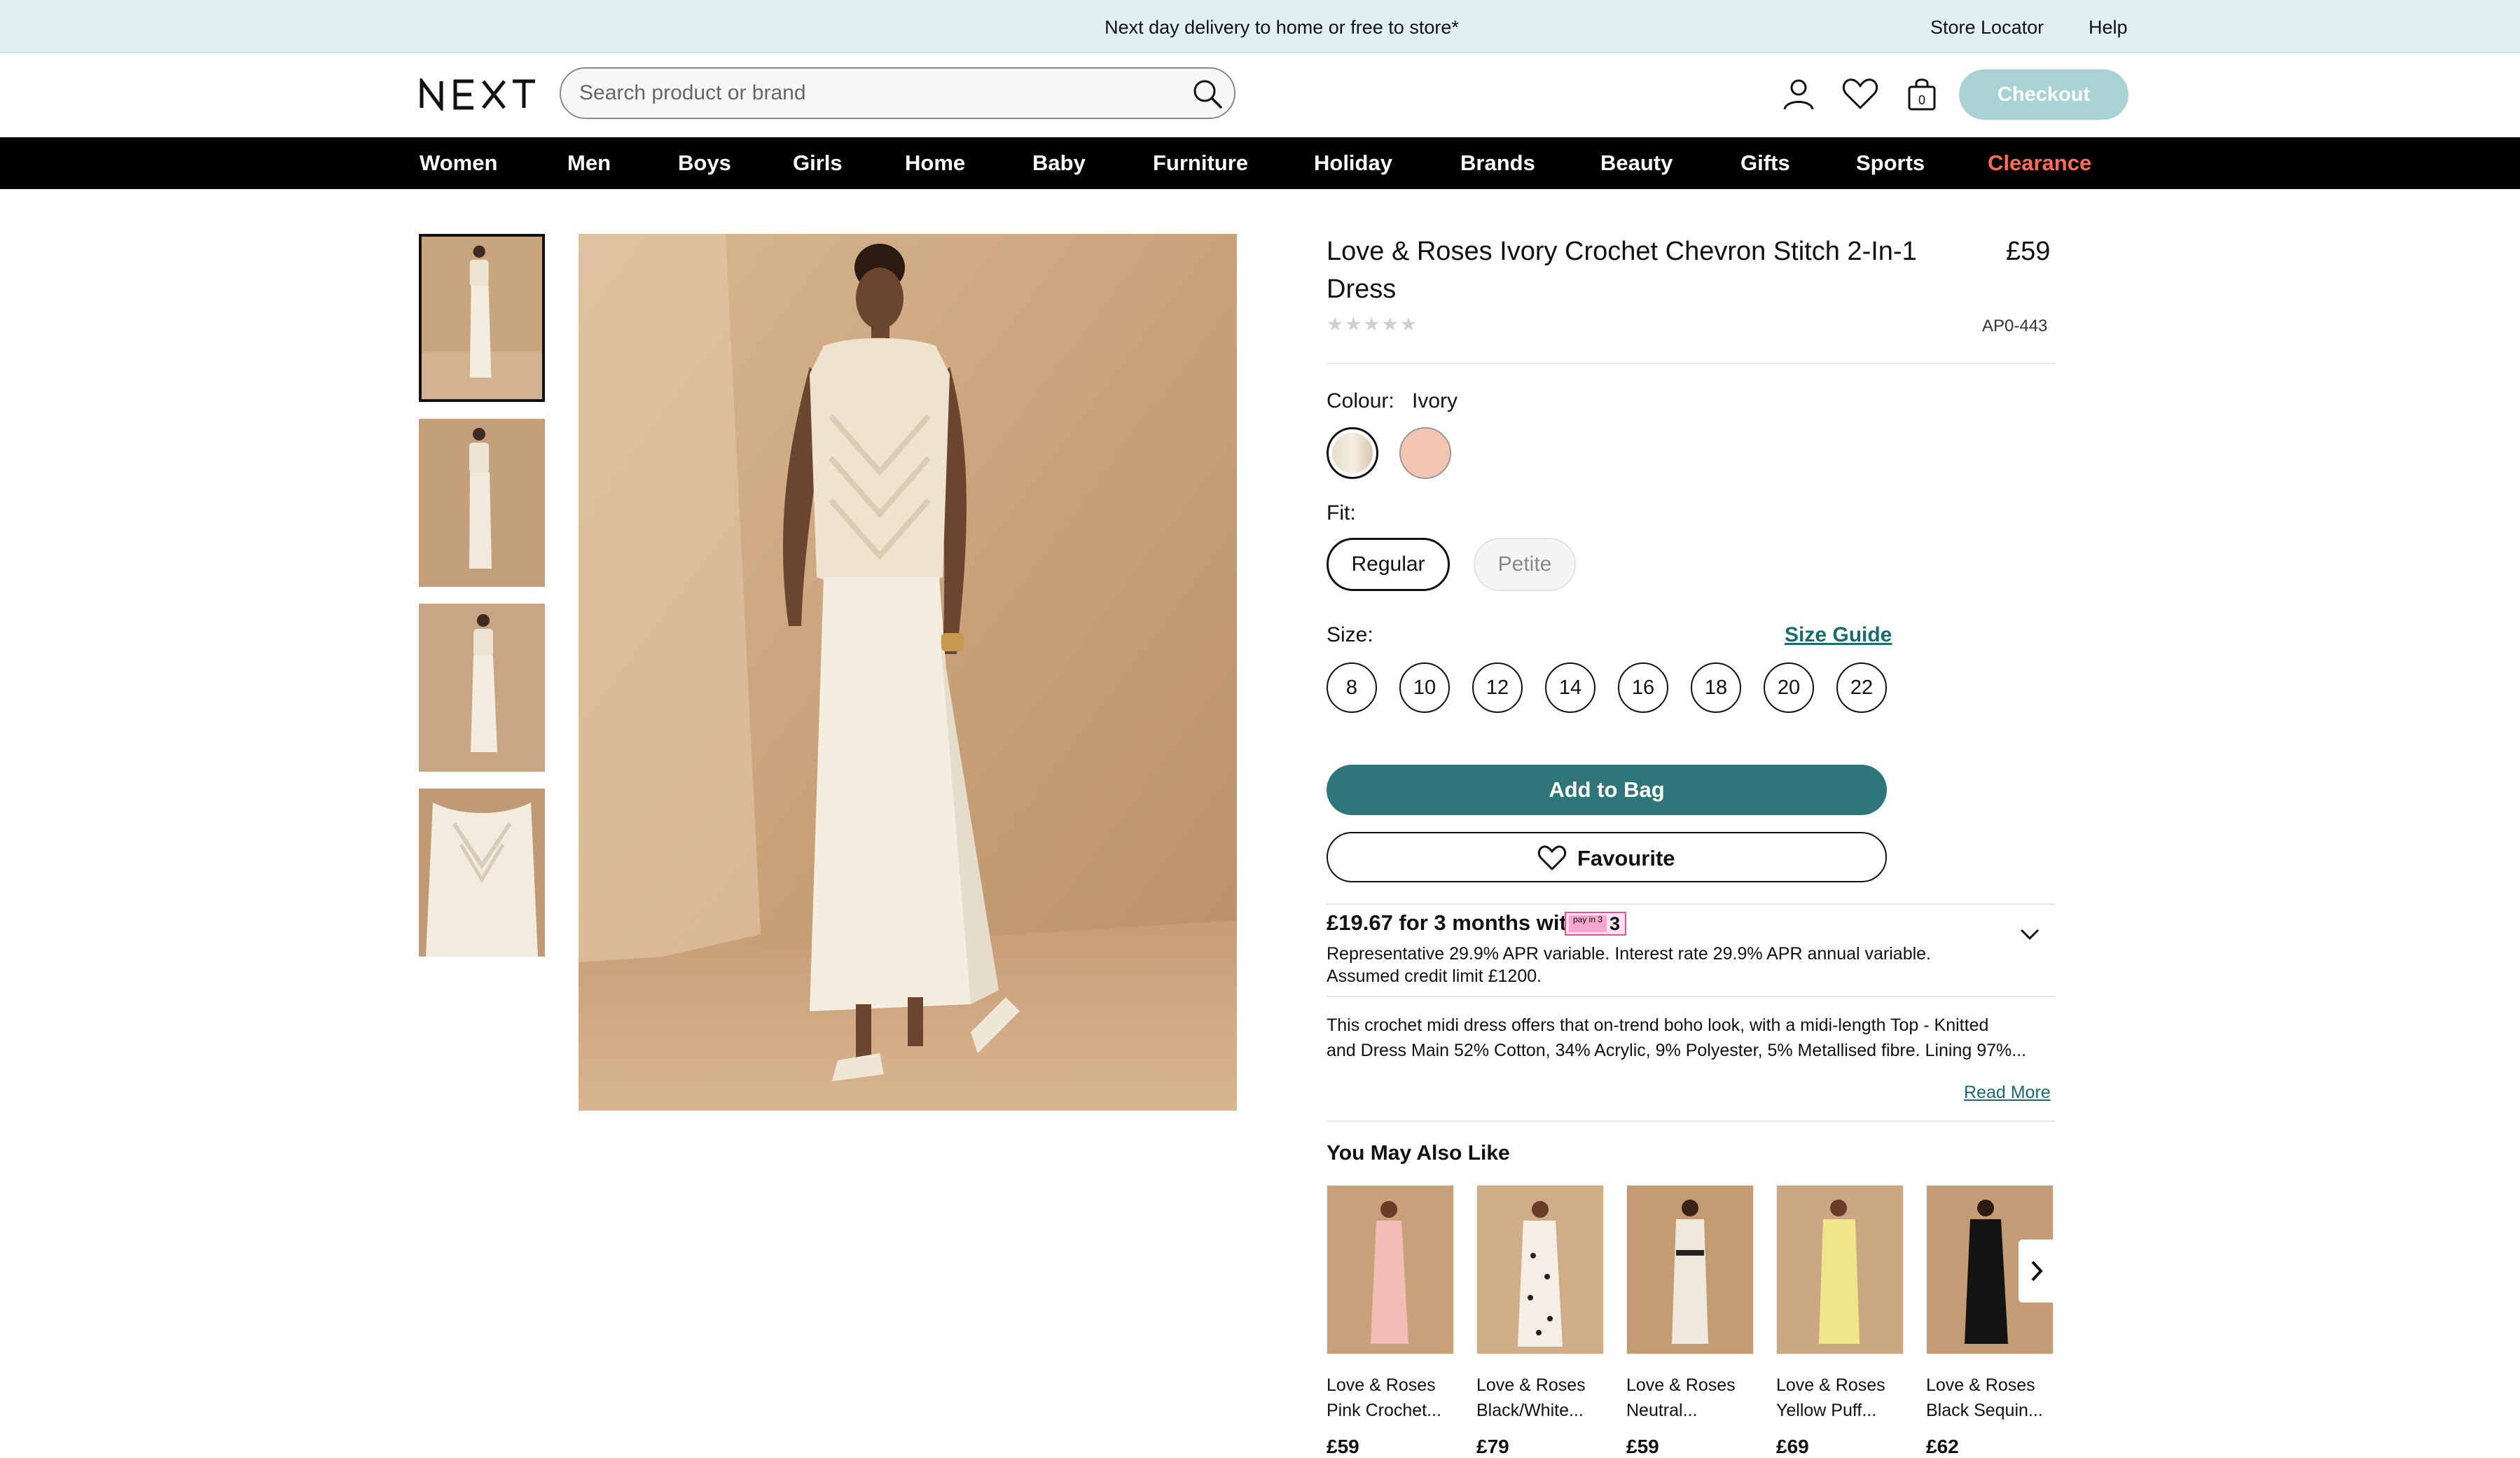 This screenshot has height=1458, width=2520. Describe the element at coordinates (1352, 687) in the screenshot. I see `size-option-8: 8` at that location.